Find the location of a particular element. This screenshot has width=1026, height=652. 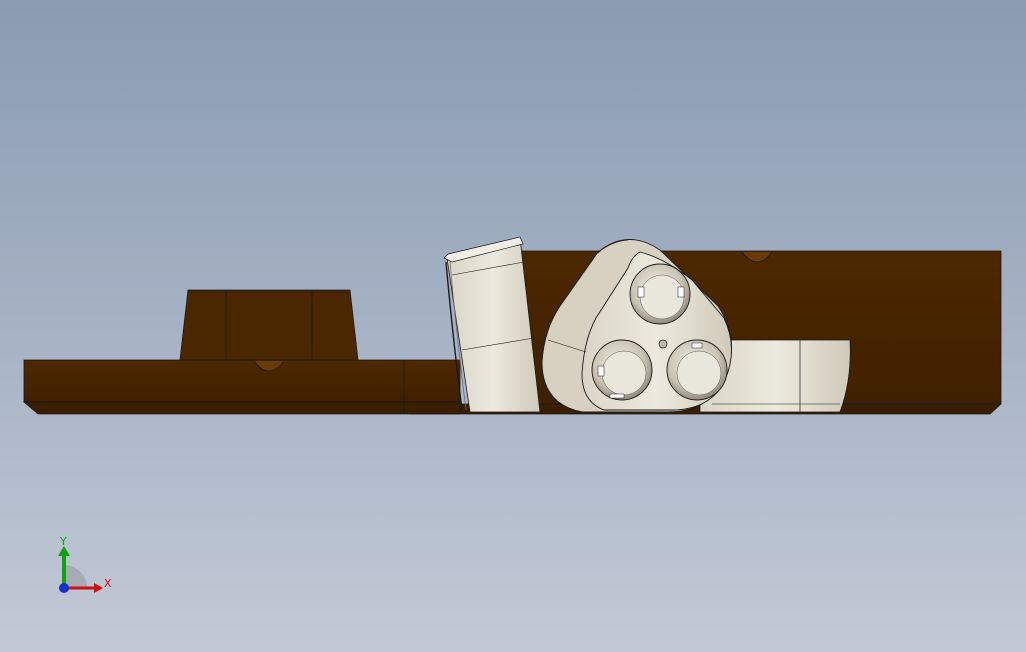

center-screw-hole is located at coordinates (663, 344).